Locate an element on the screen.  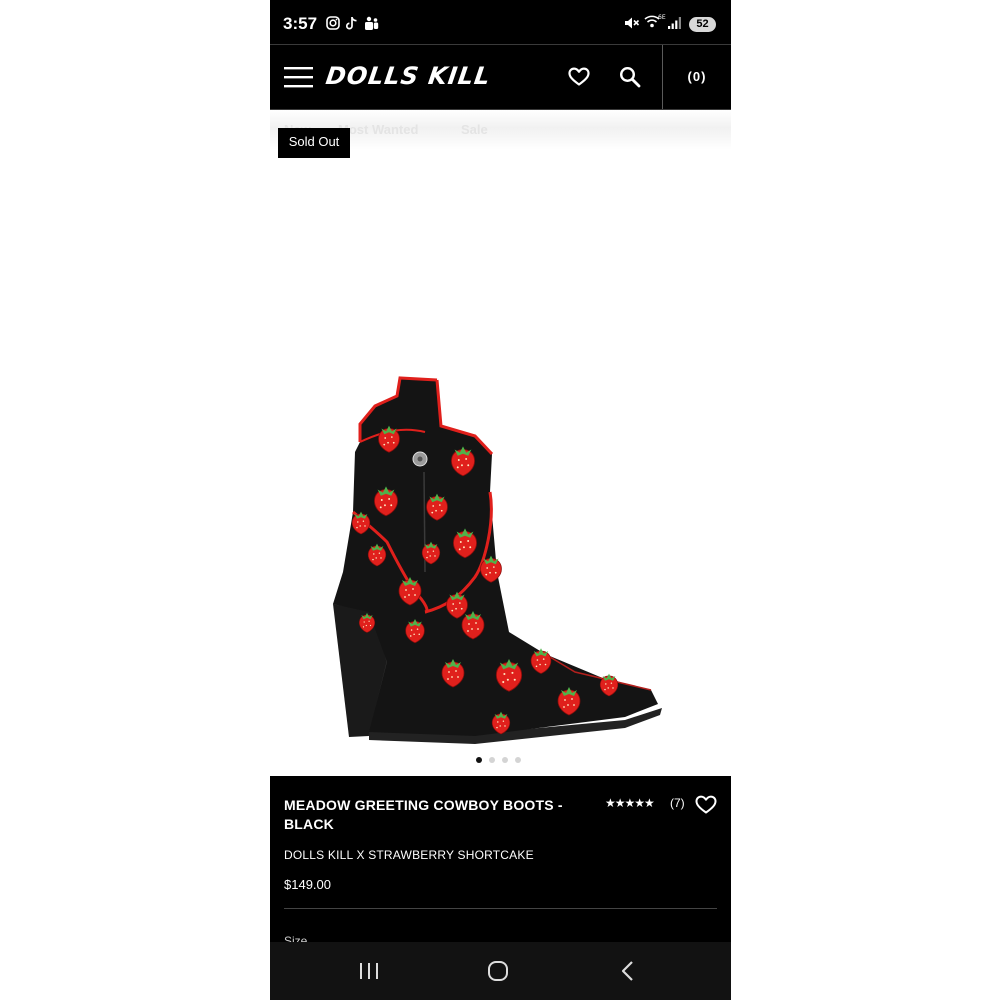
site-header: DOLLS KILL (0) is located at coordinates (500, 77).